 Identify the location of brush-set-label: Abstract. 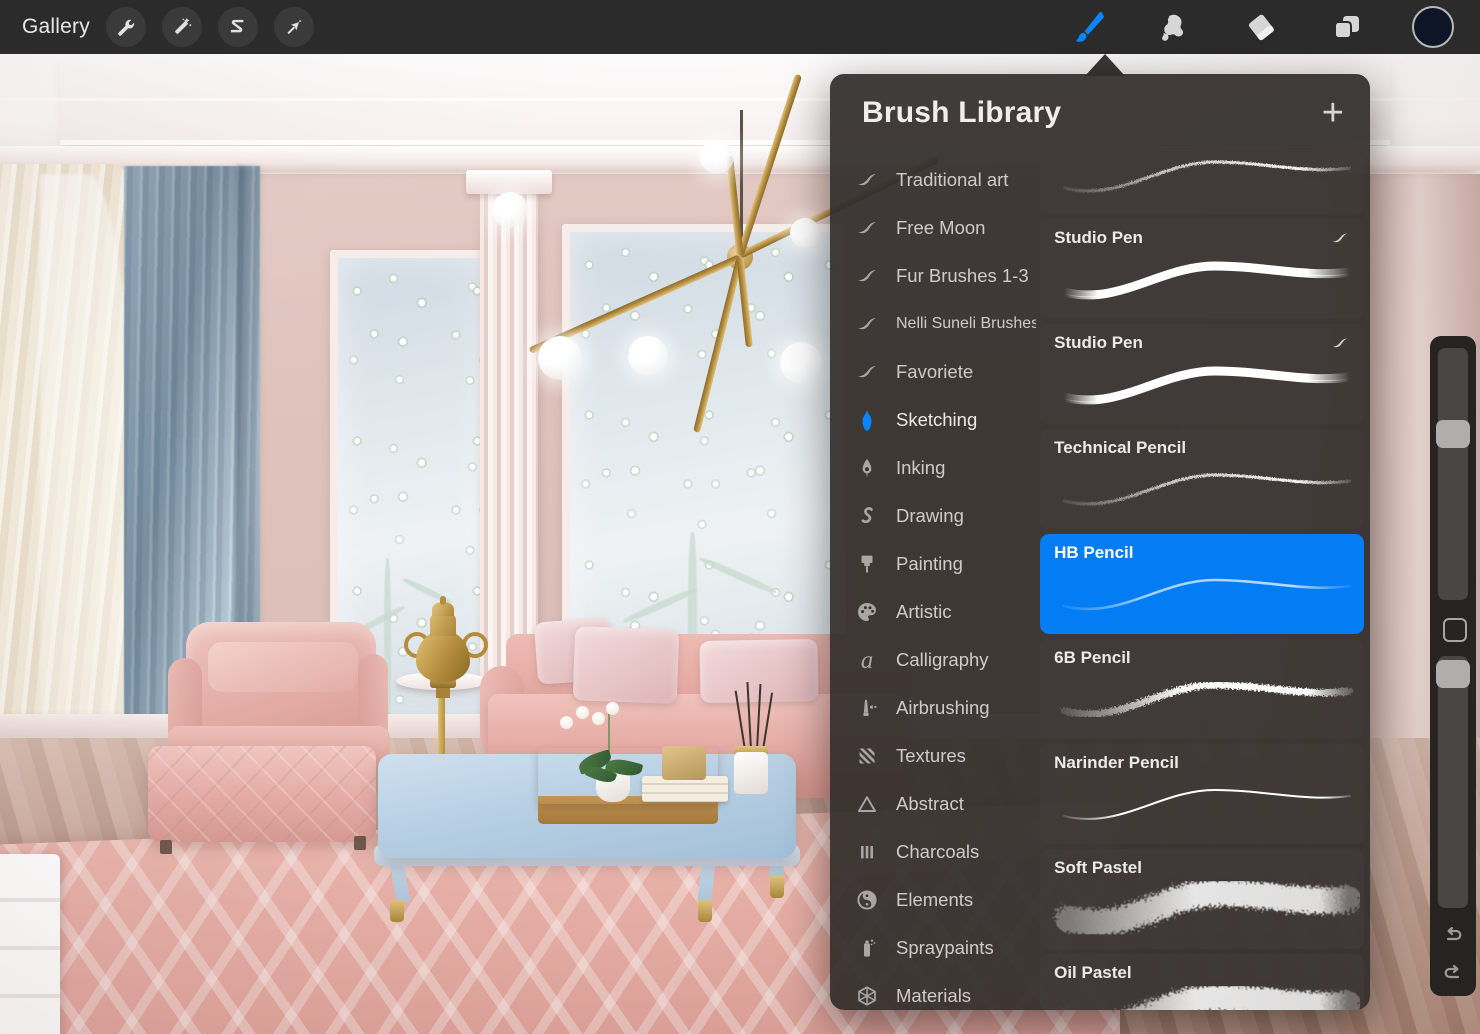
(930, 803).